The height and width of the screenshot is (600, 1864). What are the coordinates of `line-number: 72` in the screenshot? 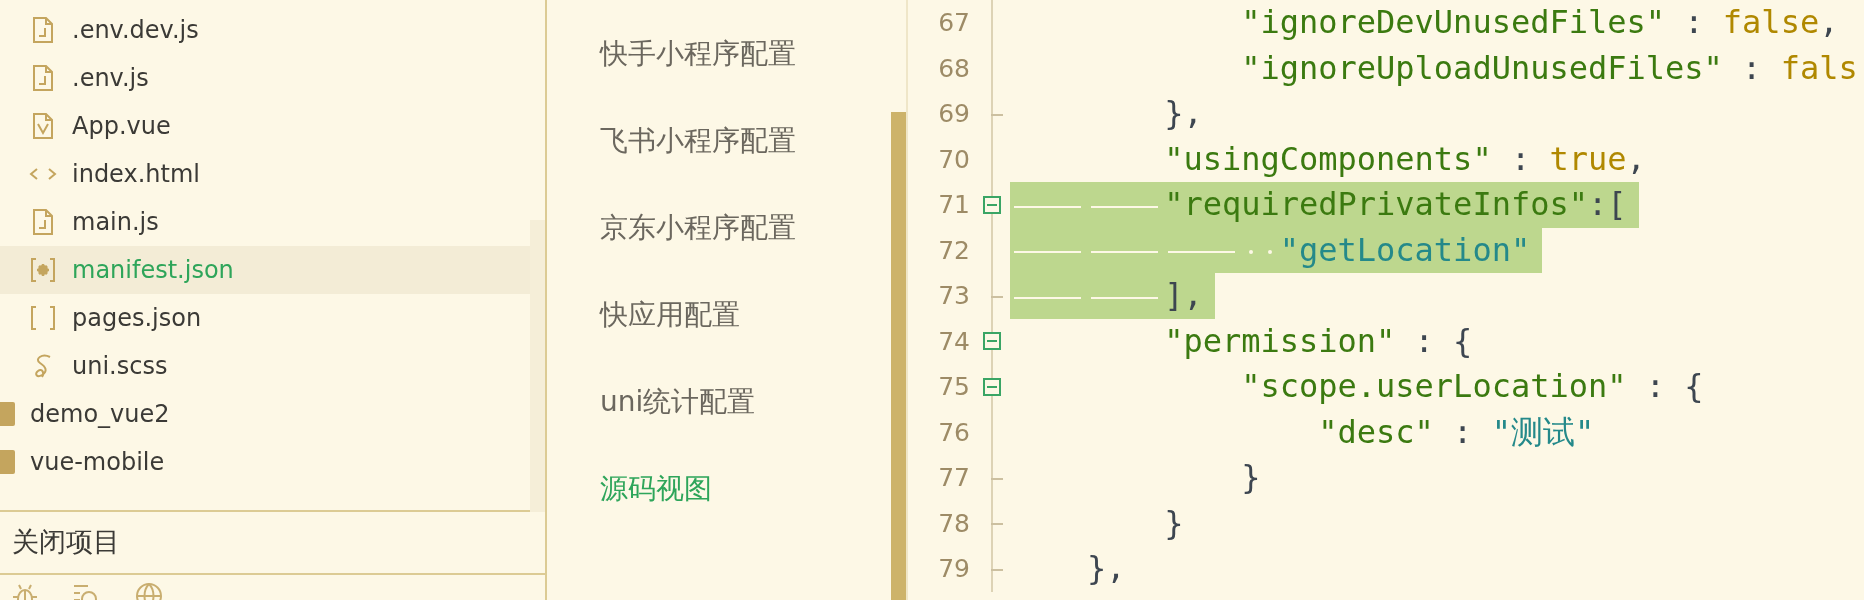 It's located at (953, 250).